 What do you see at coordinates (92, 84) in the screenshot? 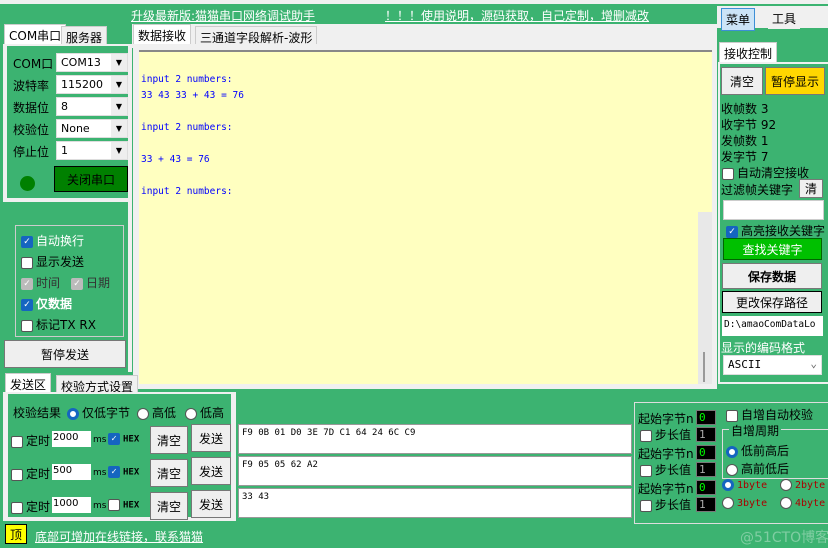
I see `serial-select: 115200 ▼` at bounding box center [92, 84].